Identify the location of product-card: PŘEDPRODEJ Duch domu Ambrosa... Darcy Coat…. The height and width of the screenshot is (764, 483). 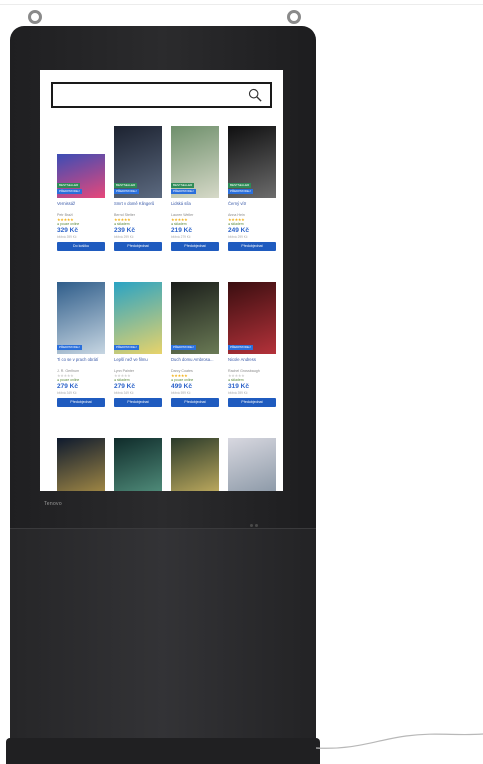
(195, 344).